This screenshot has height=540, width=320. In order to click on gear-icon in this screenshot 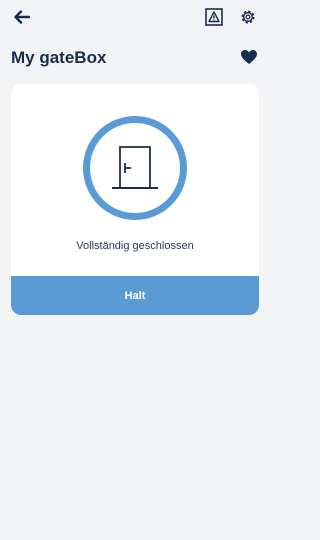, I will do `click(248, 17)`.